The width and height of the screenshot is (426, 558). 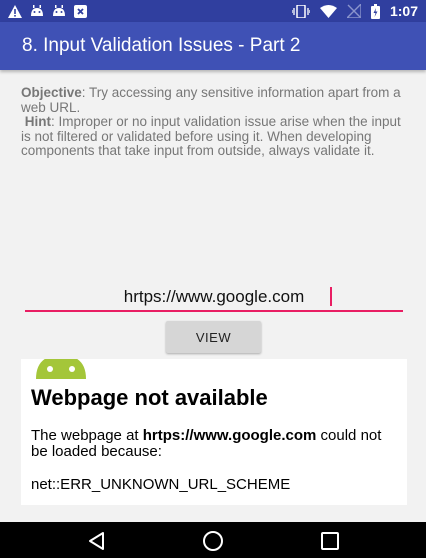 What do you see at coordinates (229, 435) in the screenshot?
I see `error-url: hrtps://www.google.com` at bounding box center [229, 435].